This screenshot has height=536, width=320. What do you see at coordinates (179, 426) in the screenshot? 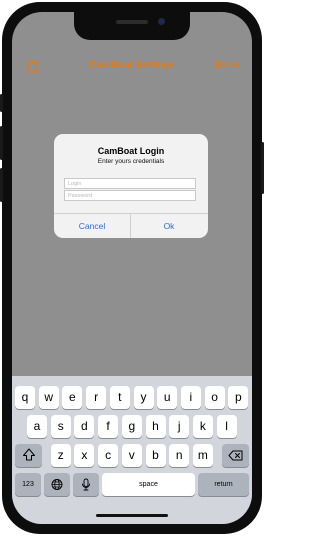
I see `key-j: j` at bounding box center [179, 426].